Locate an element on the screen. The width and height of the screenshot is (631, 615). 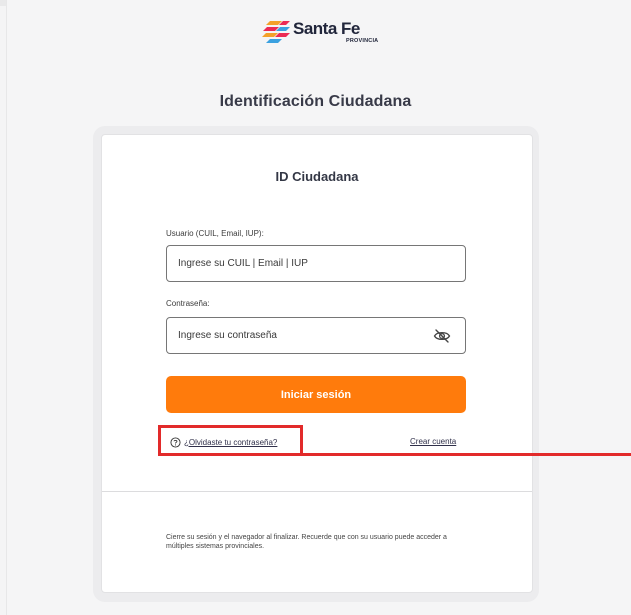
user-field is located at coordinates (316, 263).